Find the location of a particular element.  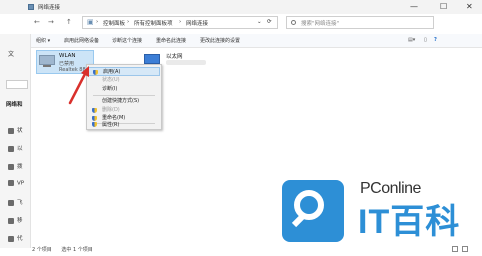

hotspot-icon is located at coordinates (11, 220).